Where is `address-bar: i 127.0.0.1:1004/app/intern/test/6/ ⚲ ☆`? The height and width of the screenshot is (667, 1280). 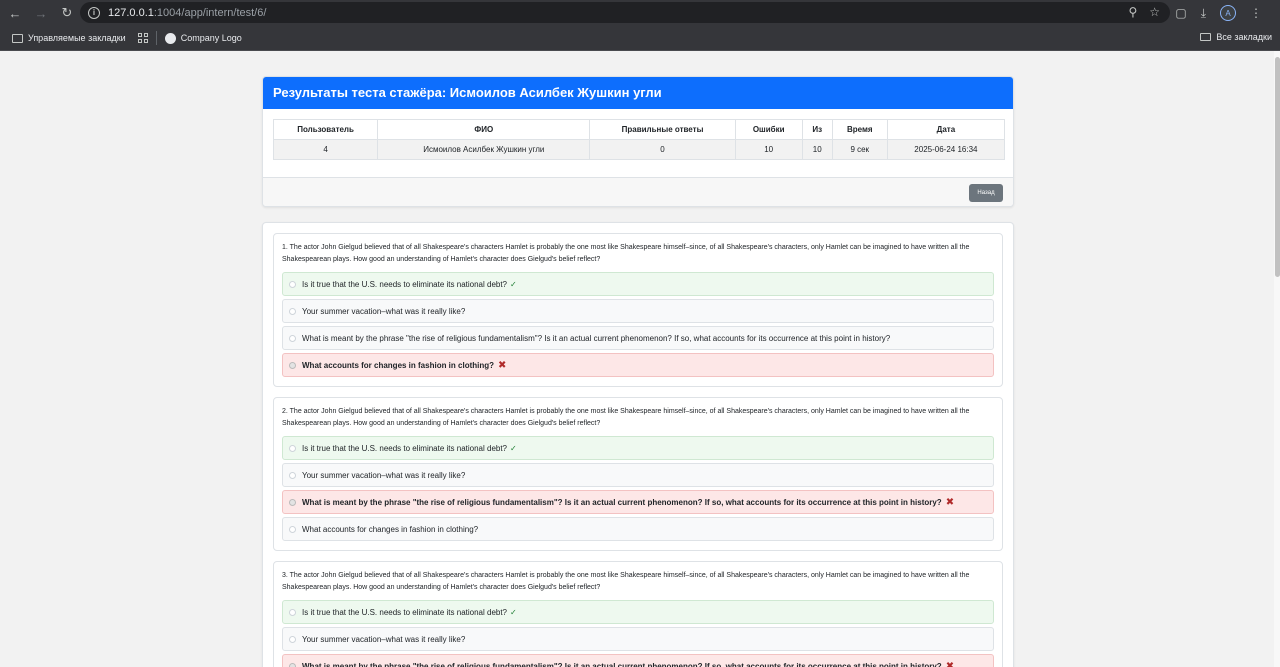
address-bar: i 127.0.0.1:1004/app/intern/test/6/ ⚲ ☆ is located at coordinates (625, 12).